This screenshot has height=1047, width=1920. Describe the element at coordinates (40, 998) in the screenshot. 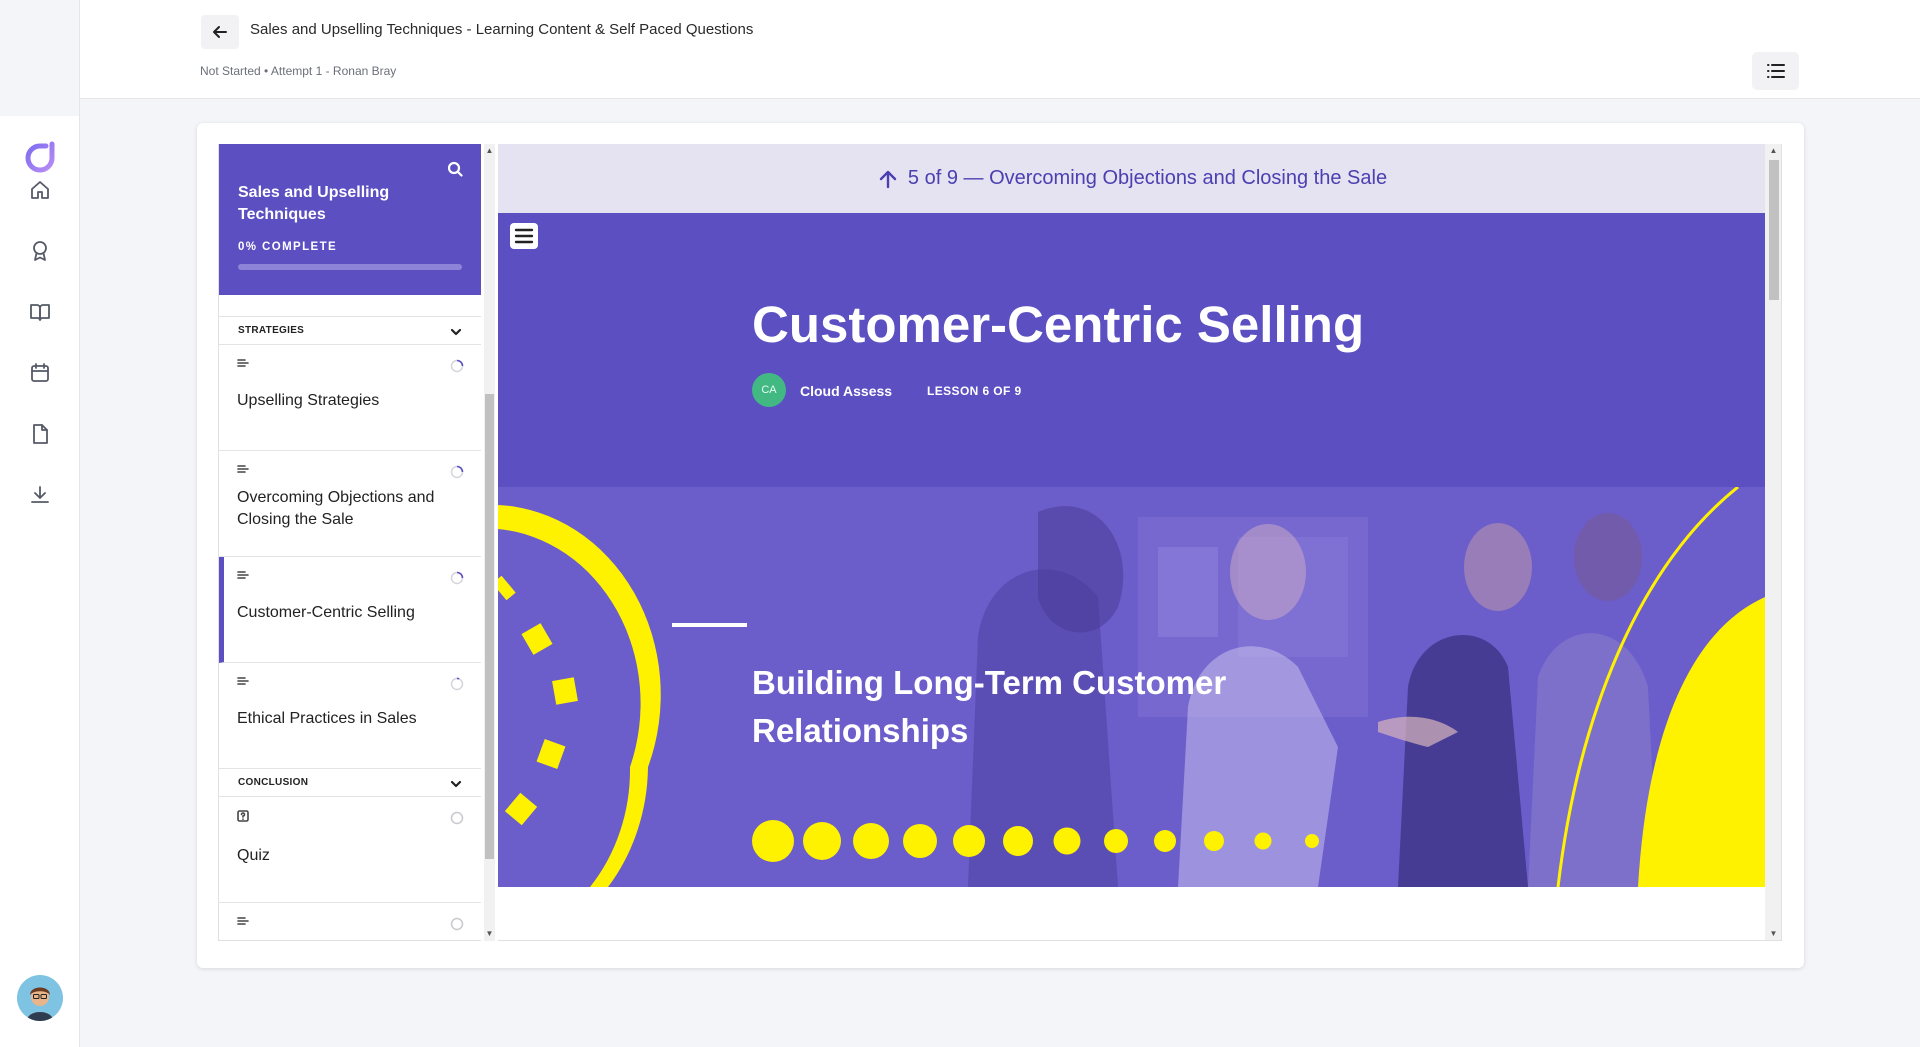

I see `user-avatar` at that location.